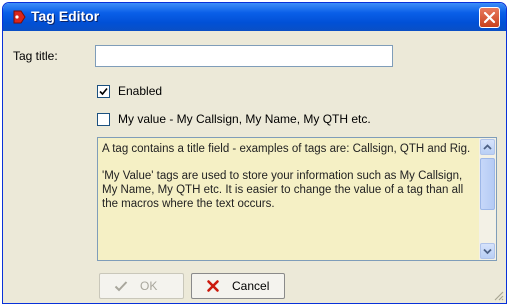 The image size is (511, 308). Describe the element at coordinates (19, 17) in the screenshot. I see `app-icon` at that location.